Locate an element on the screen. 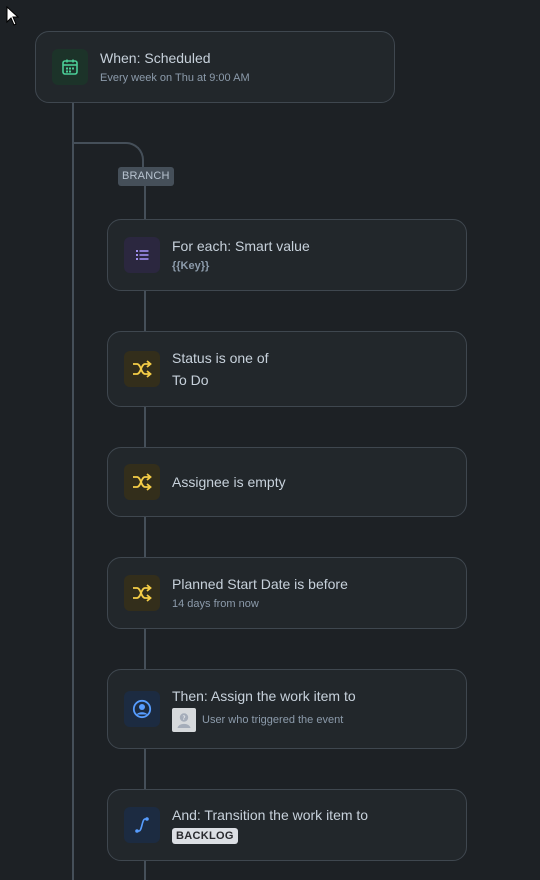  condition-title: Status is one of is located at coordinates (220, 358).